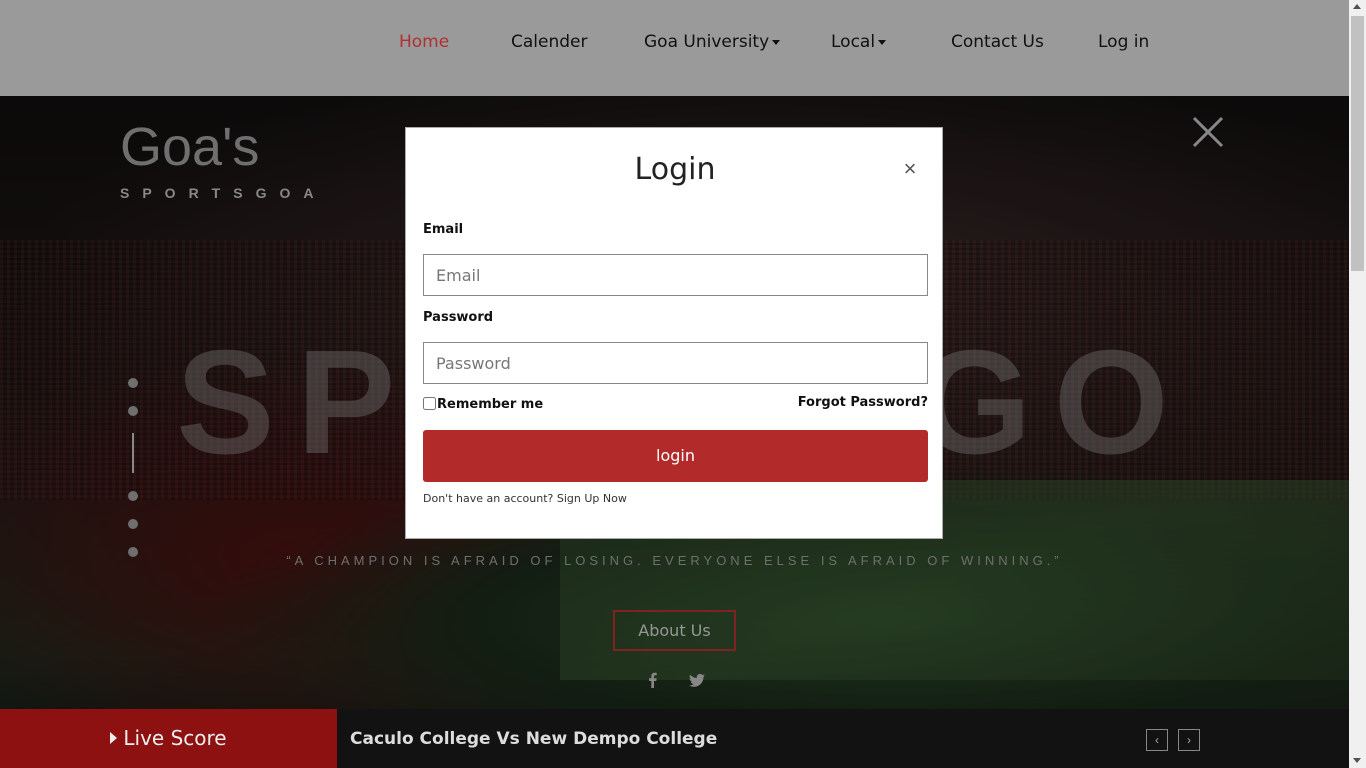 Image resolution: width=1366 pixels, height=768 pixels. What do you see at coordinates (1208, 132) in the screenshot?
I see `close-icon` at bounding box center [1208, 132].